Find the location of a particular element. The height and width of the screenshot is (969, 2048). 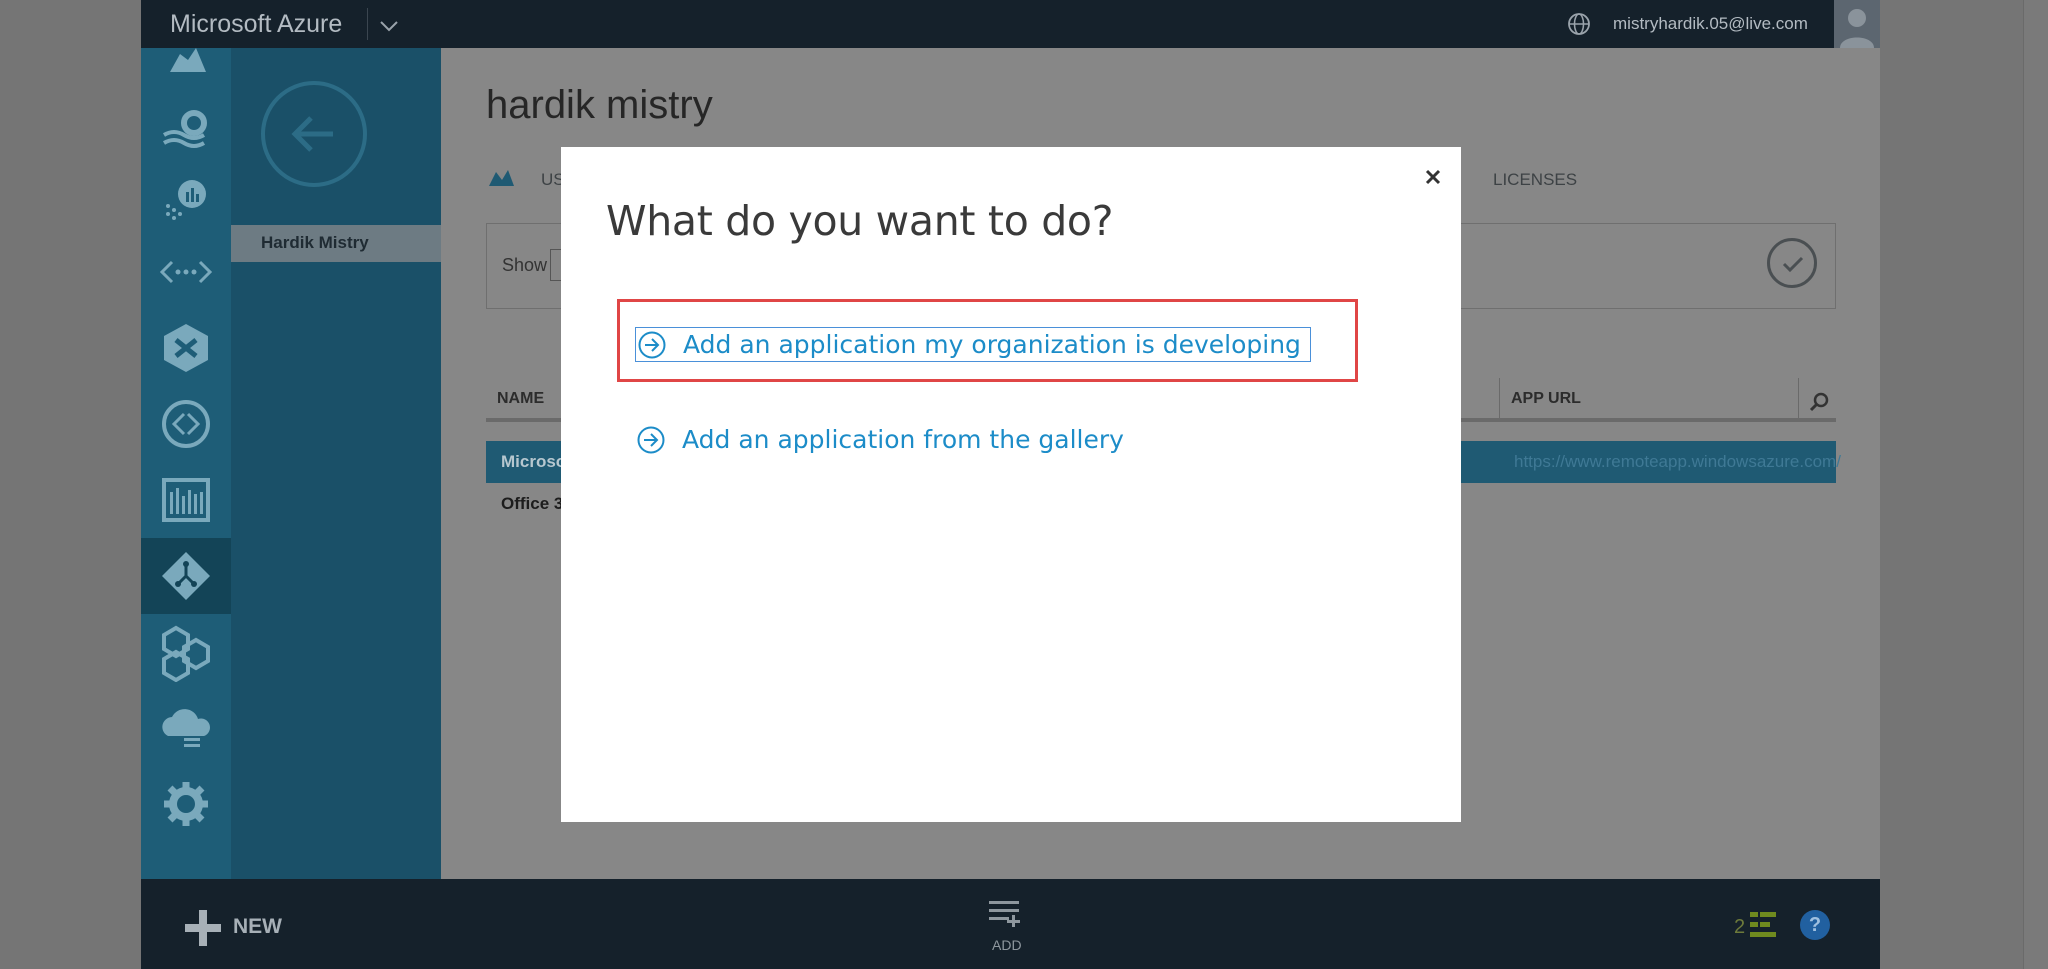

rail-item-services is located at coordinates (186, 131).